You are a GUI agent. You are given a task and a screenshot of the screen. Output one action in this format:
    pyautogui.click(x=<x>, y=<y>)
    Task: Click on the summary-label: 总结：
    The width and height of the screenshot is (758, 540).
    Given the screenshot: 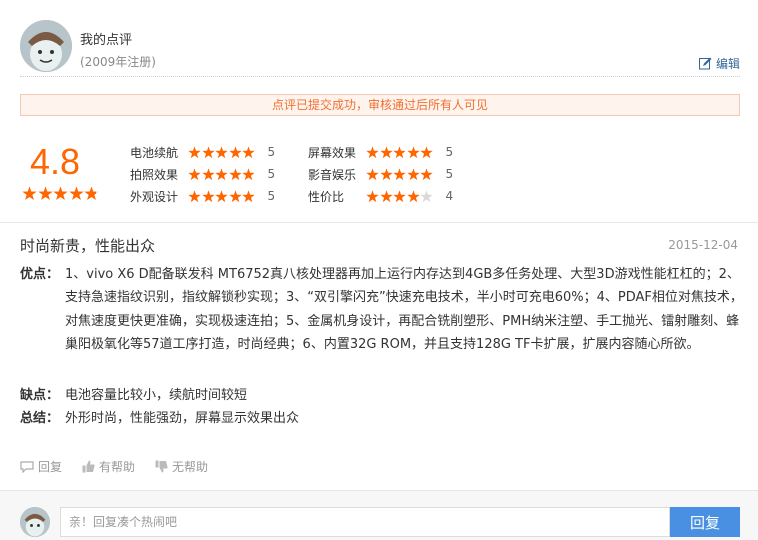 What is the action you would take?
    pyautogui.click(x=40, y=418)
    